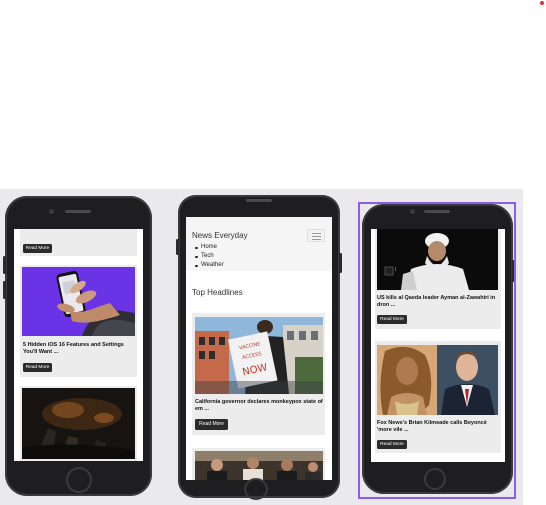 Image resolution: width=546 pixels, height=505 pixels. I want to click on camera-dot, so click(51, 211).